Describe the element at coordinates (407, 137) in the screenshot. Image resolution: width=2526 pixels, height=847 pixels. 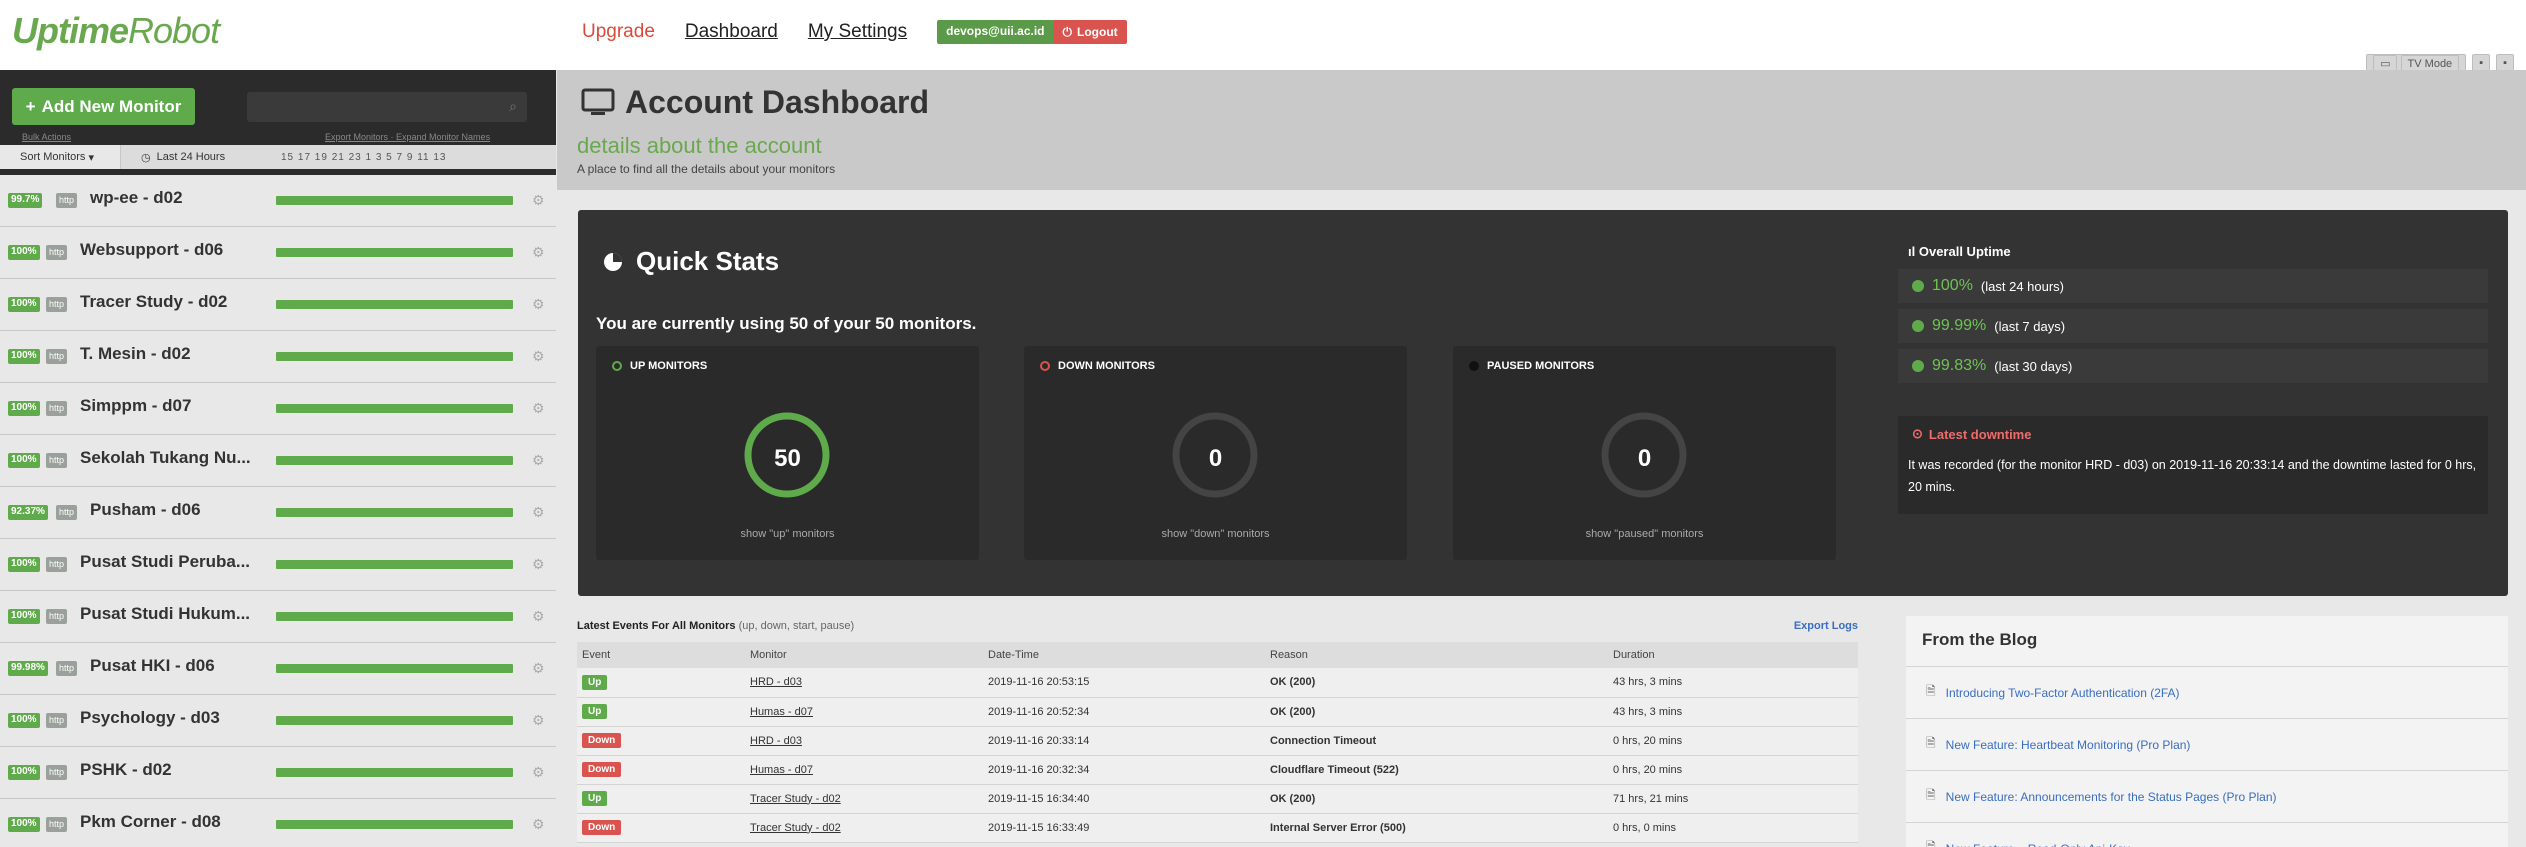
I see `export-monitors-link: Export Monitors · Expand Monitor Names` at that location.